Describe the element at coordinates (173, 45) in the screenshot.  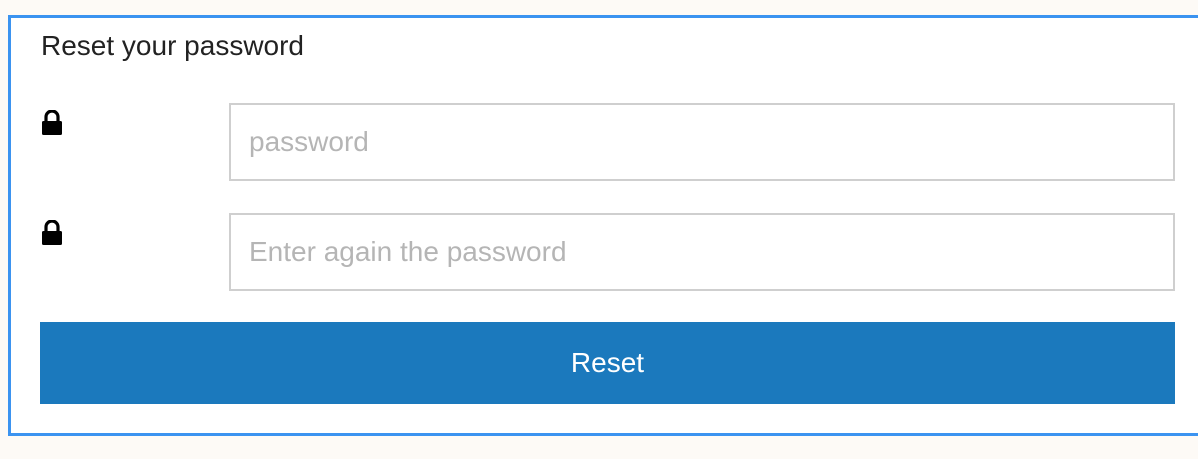
I see `form-title: Reset your password` at that location.